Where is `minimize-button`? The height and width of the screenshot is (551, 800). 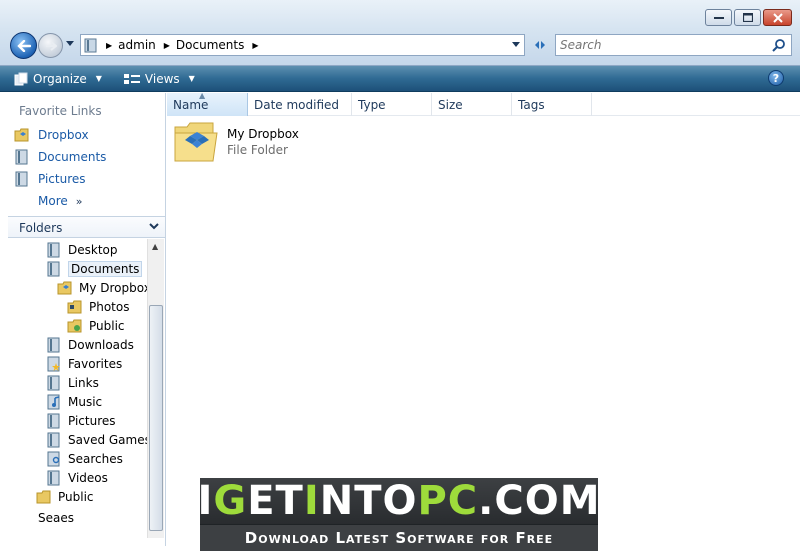 minimize-button is located at coordinates (718, 17).